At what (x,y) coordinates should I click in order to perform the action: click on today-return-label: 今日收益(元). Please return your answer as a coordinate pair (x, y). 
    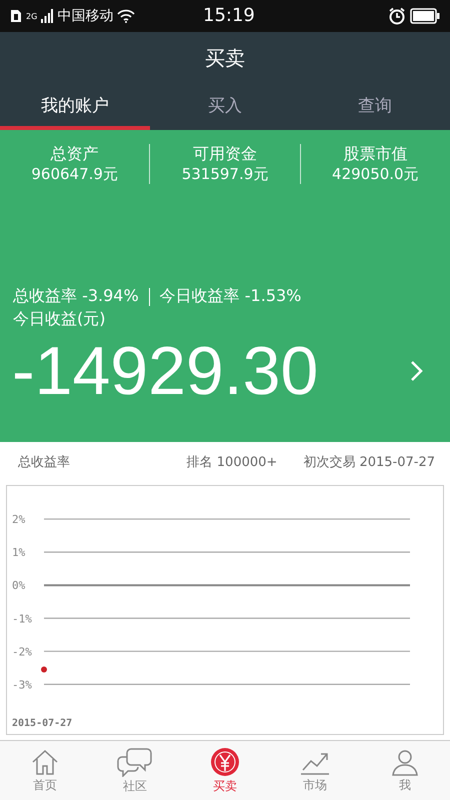
    Looking at the image, I should click on (59, 319).